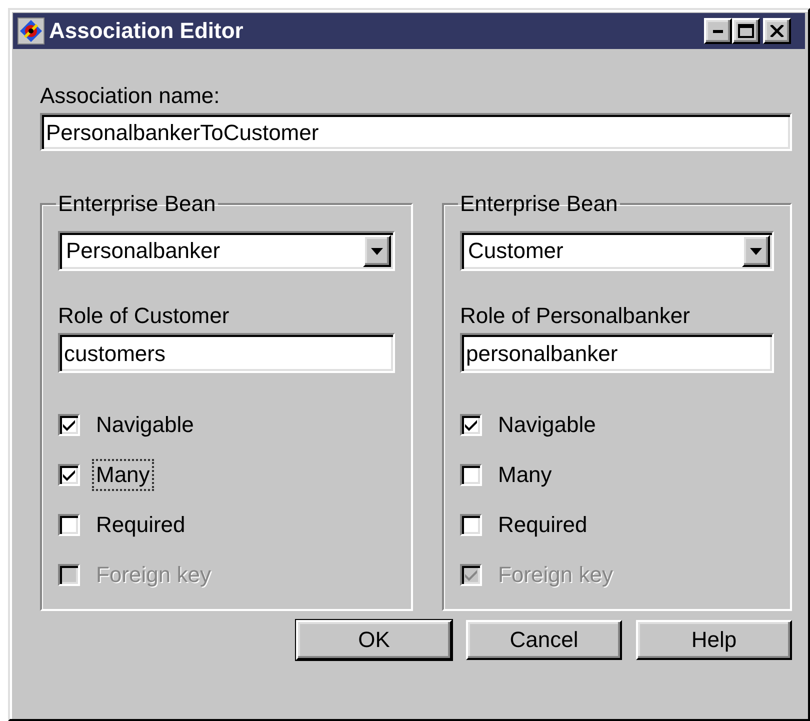 This screenshot has height=721, width=810. I want to click on dialog-button: Cancel, so click(544, 640).